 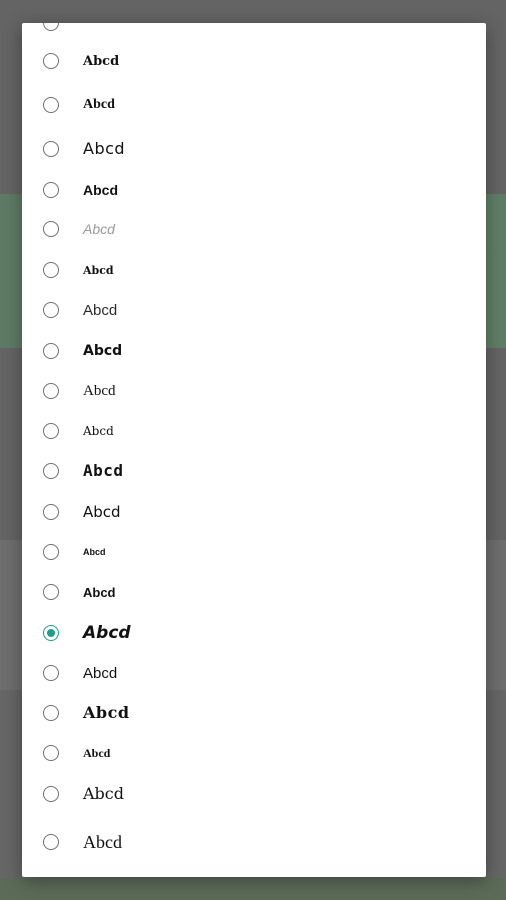 What do you see at coordinates (51, 633) in the screenshot?
I see `radio-button-checked` at bounding box center [51, 633].